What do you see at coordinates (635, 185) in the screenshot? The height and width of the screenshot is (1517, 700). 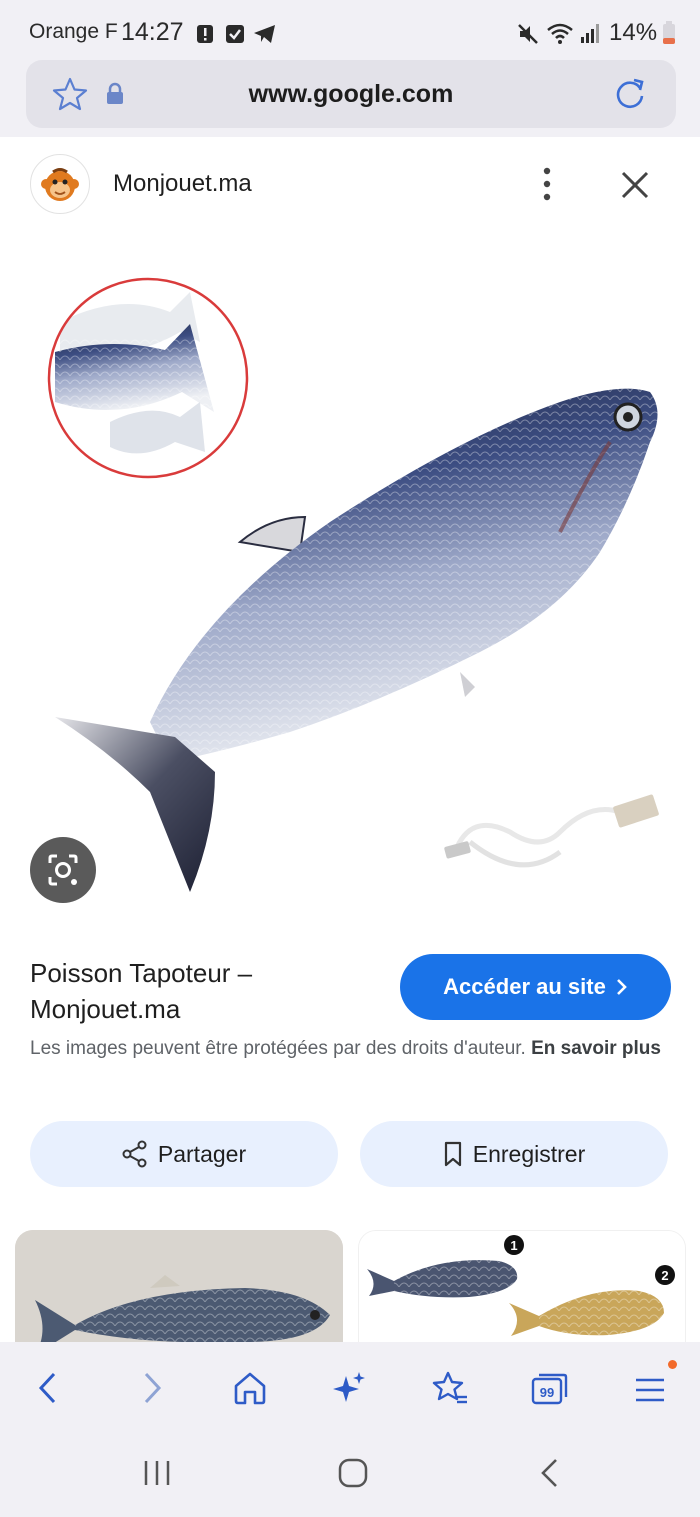 I see `close-icon` at bounding box center [635, 185].